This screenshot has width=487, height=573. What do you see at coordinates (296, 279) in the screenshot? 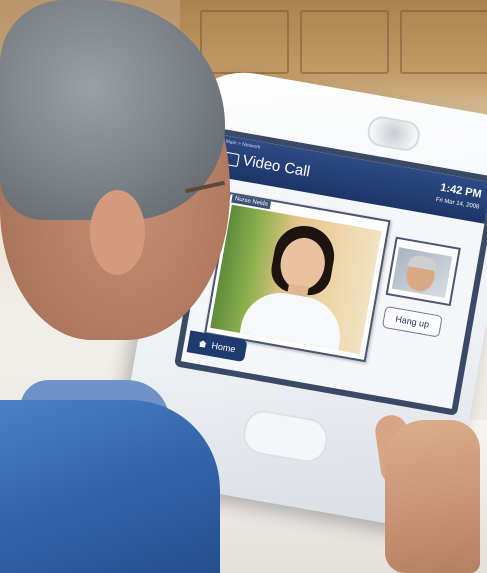
I see `remote-video-feed` at bounding box center [296, 279].